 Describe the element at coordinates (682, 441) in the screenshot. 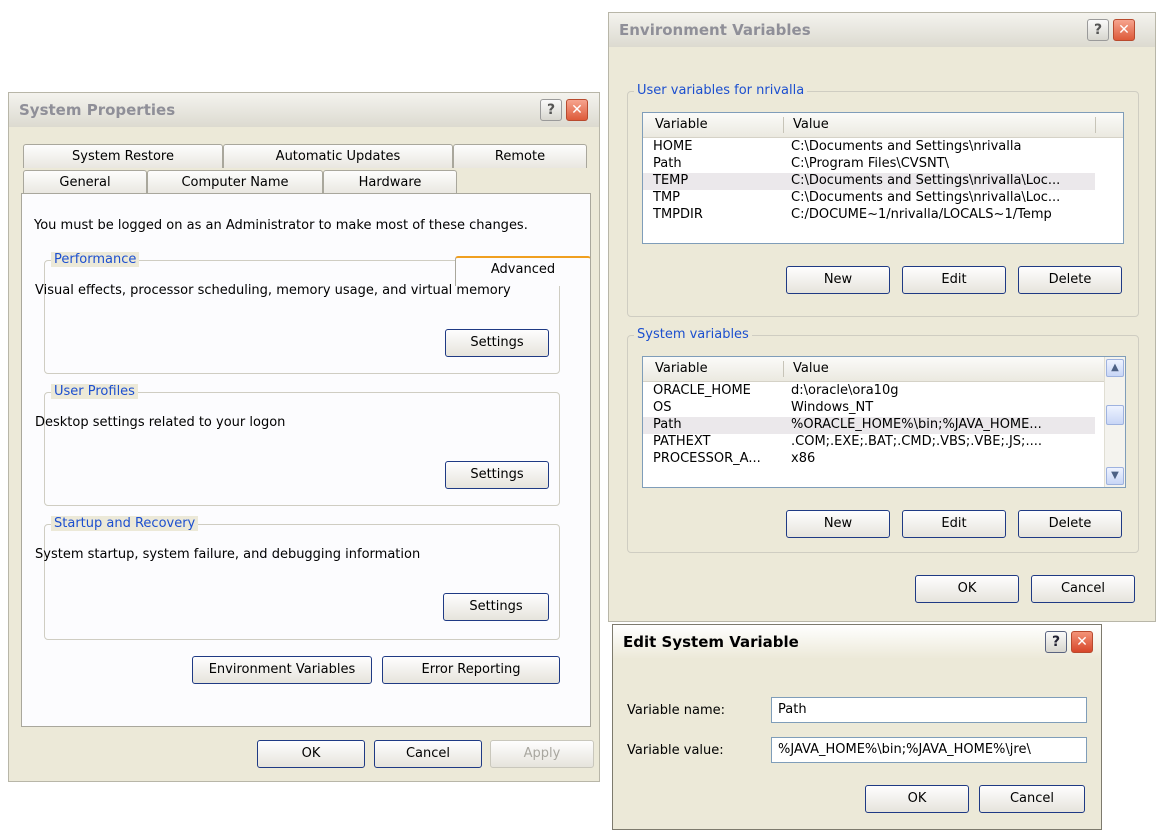

I see `variable-name-cell: PATHEXT` at that location.